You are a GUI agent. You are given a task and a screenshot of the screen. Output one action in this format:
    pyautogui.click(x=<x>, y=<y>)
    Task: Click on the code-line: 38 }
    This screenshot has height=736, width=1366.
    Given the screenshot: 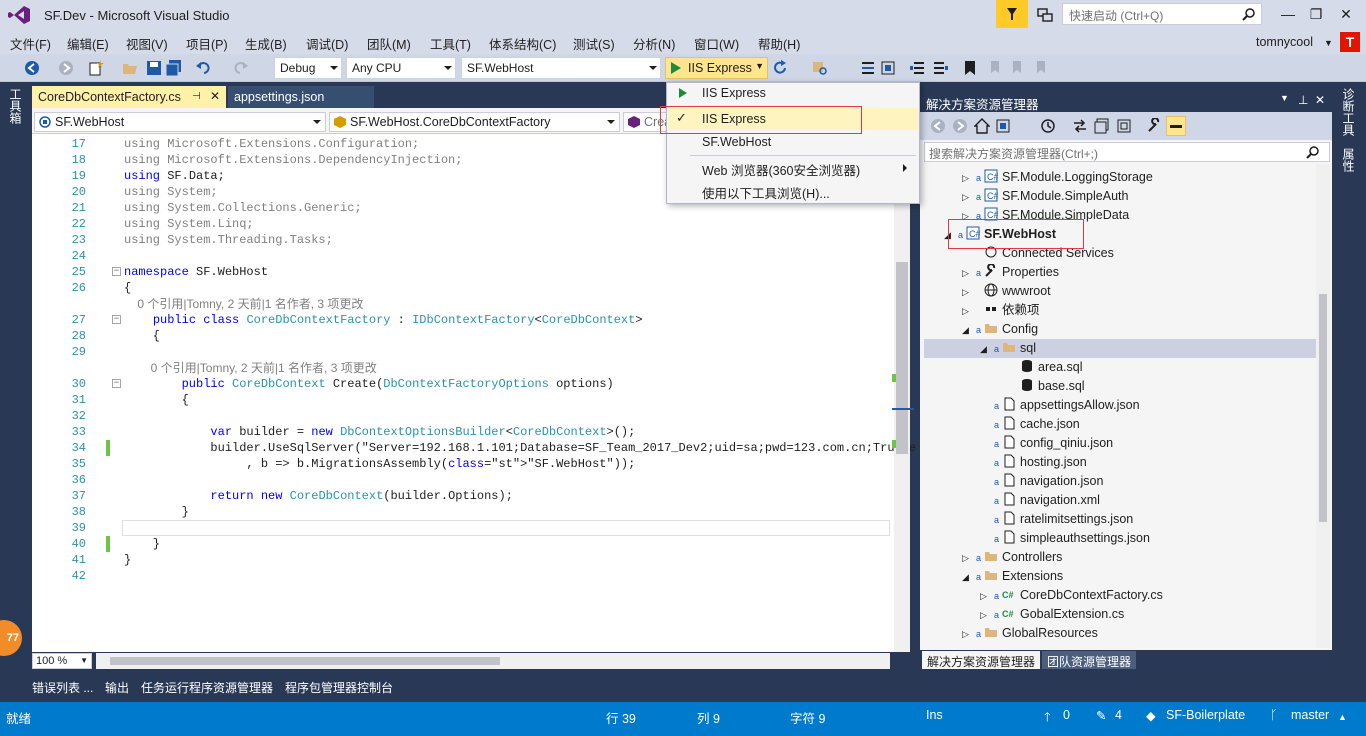 What is the action you would take?
    pyautogui.click(x=463, y=512)
    